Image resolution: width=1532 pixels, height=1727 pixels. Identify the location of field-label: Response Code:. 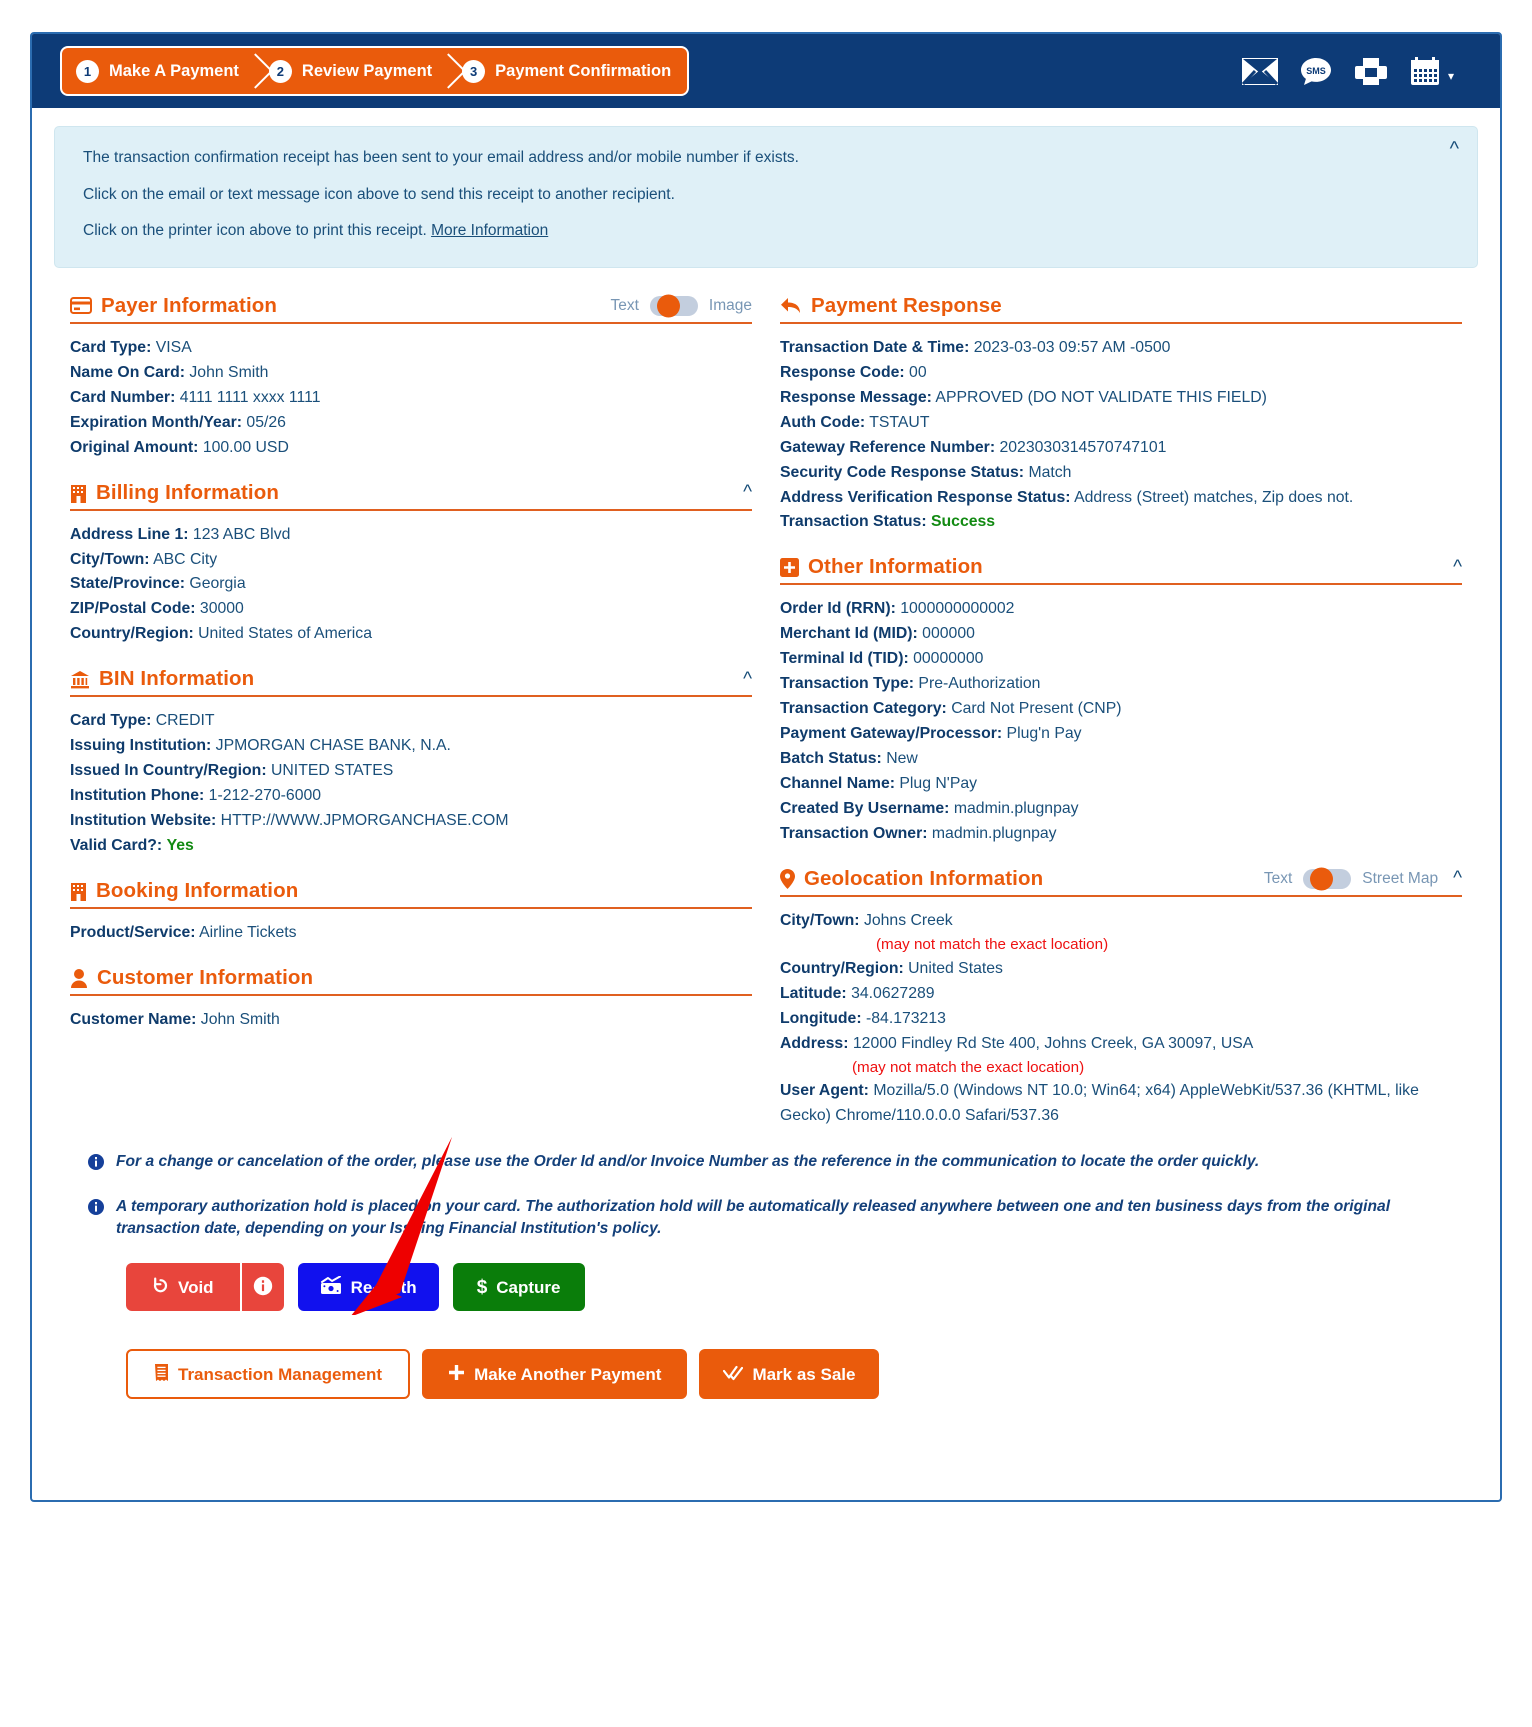
(842, 372).